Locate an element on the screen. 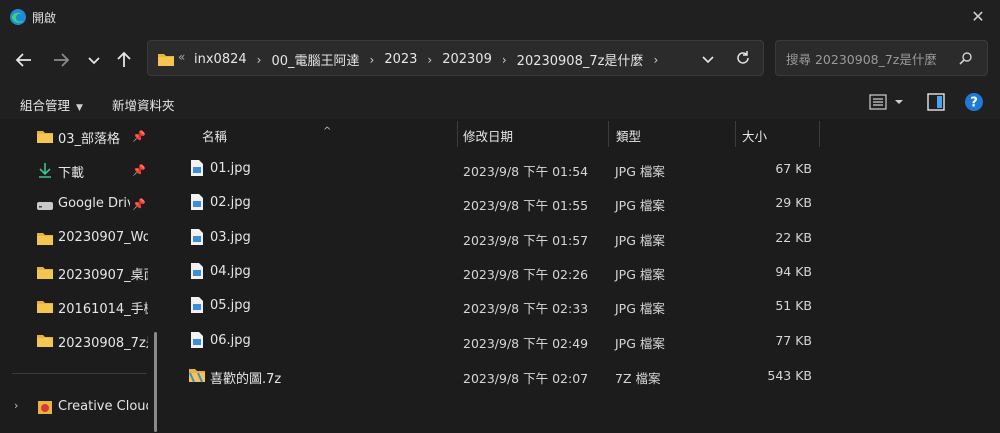  column-divider is located at coordinates (819, 134).